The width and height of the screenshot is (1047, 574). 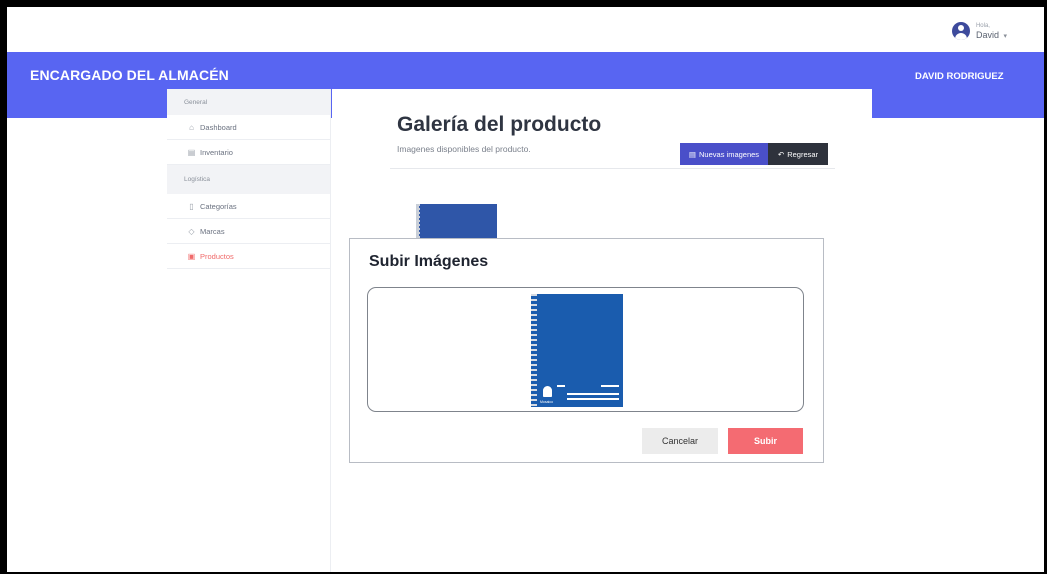 I want to click on chevron-down-icon: ▾, so click(x=1005, y=36).